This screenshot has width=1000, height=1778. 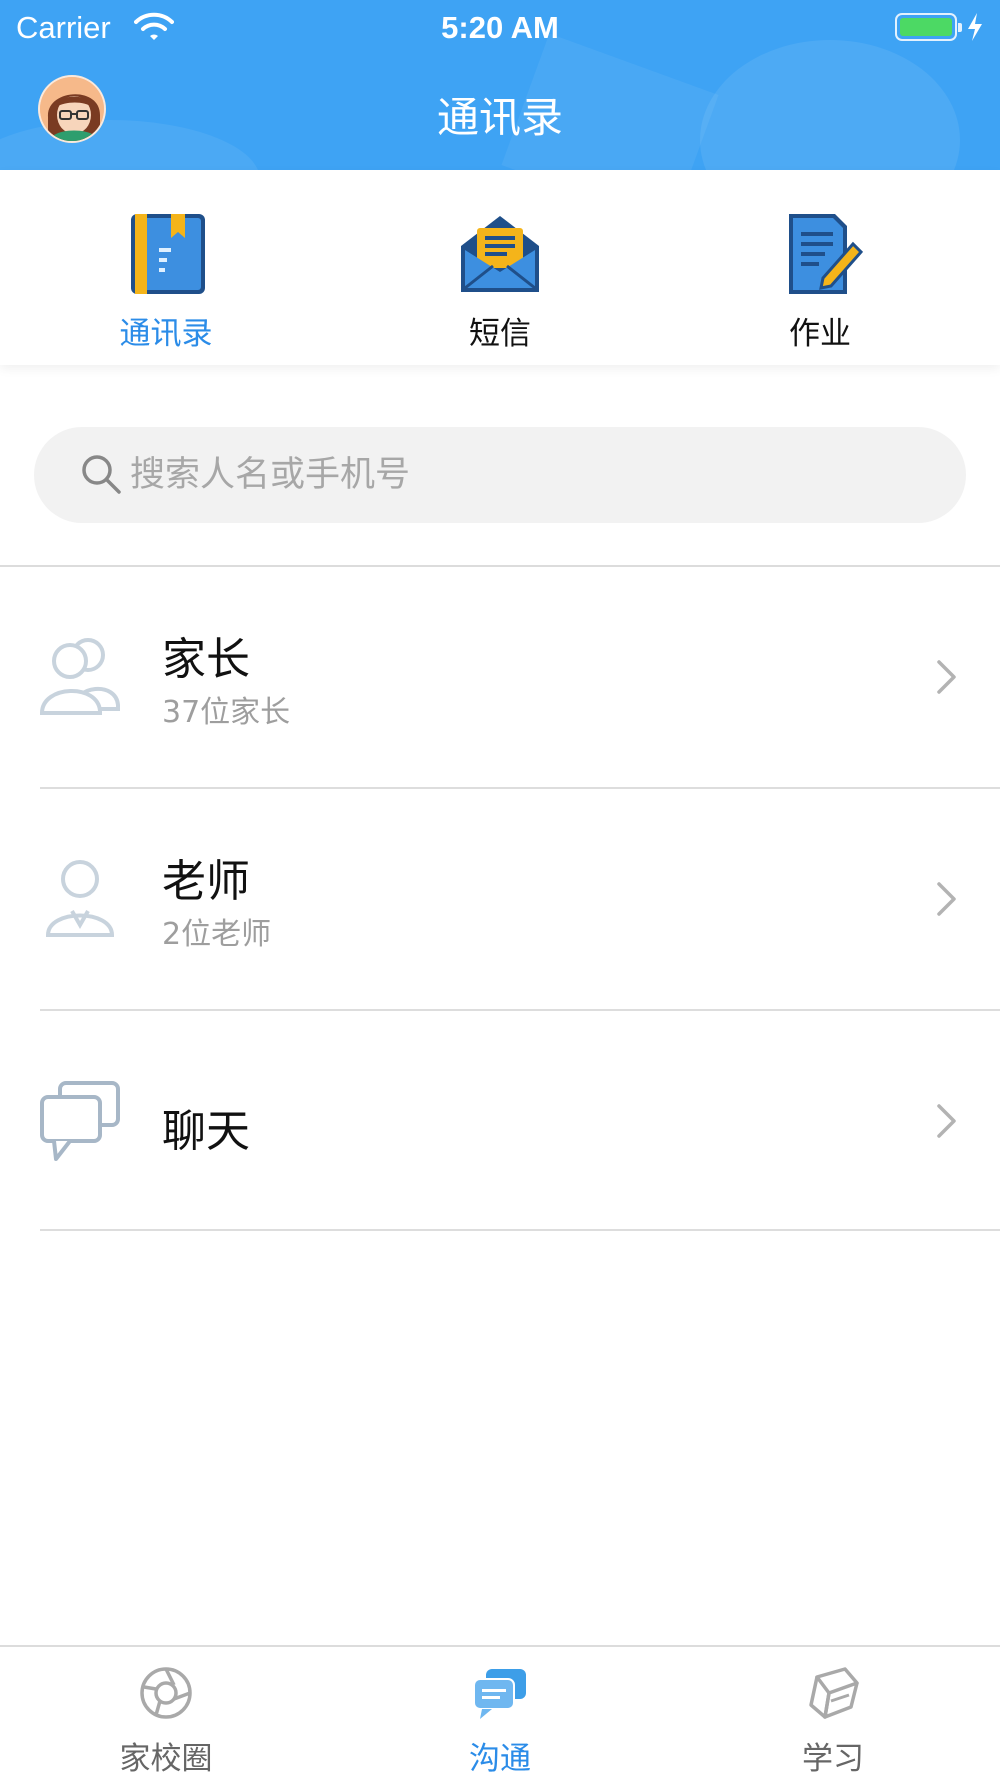 What do you see at coordinates (80, 898) in the screenshot?
I see `teacher-icon` at bounding box center [80, 898].